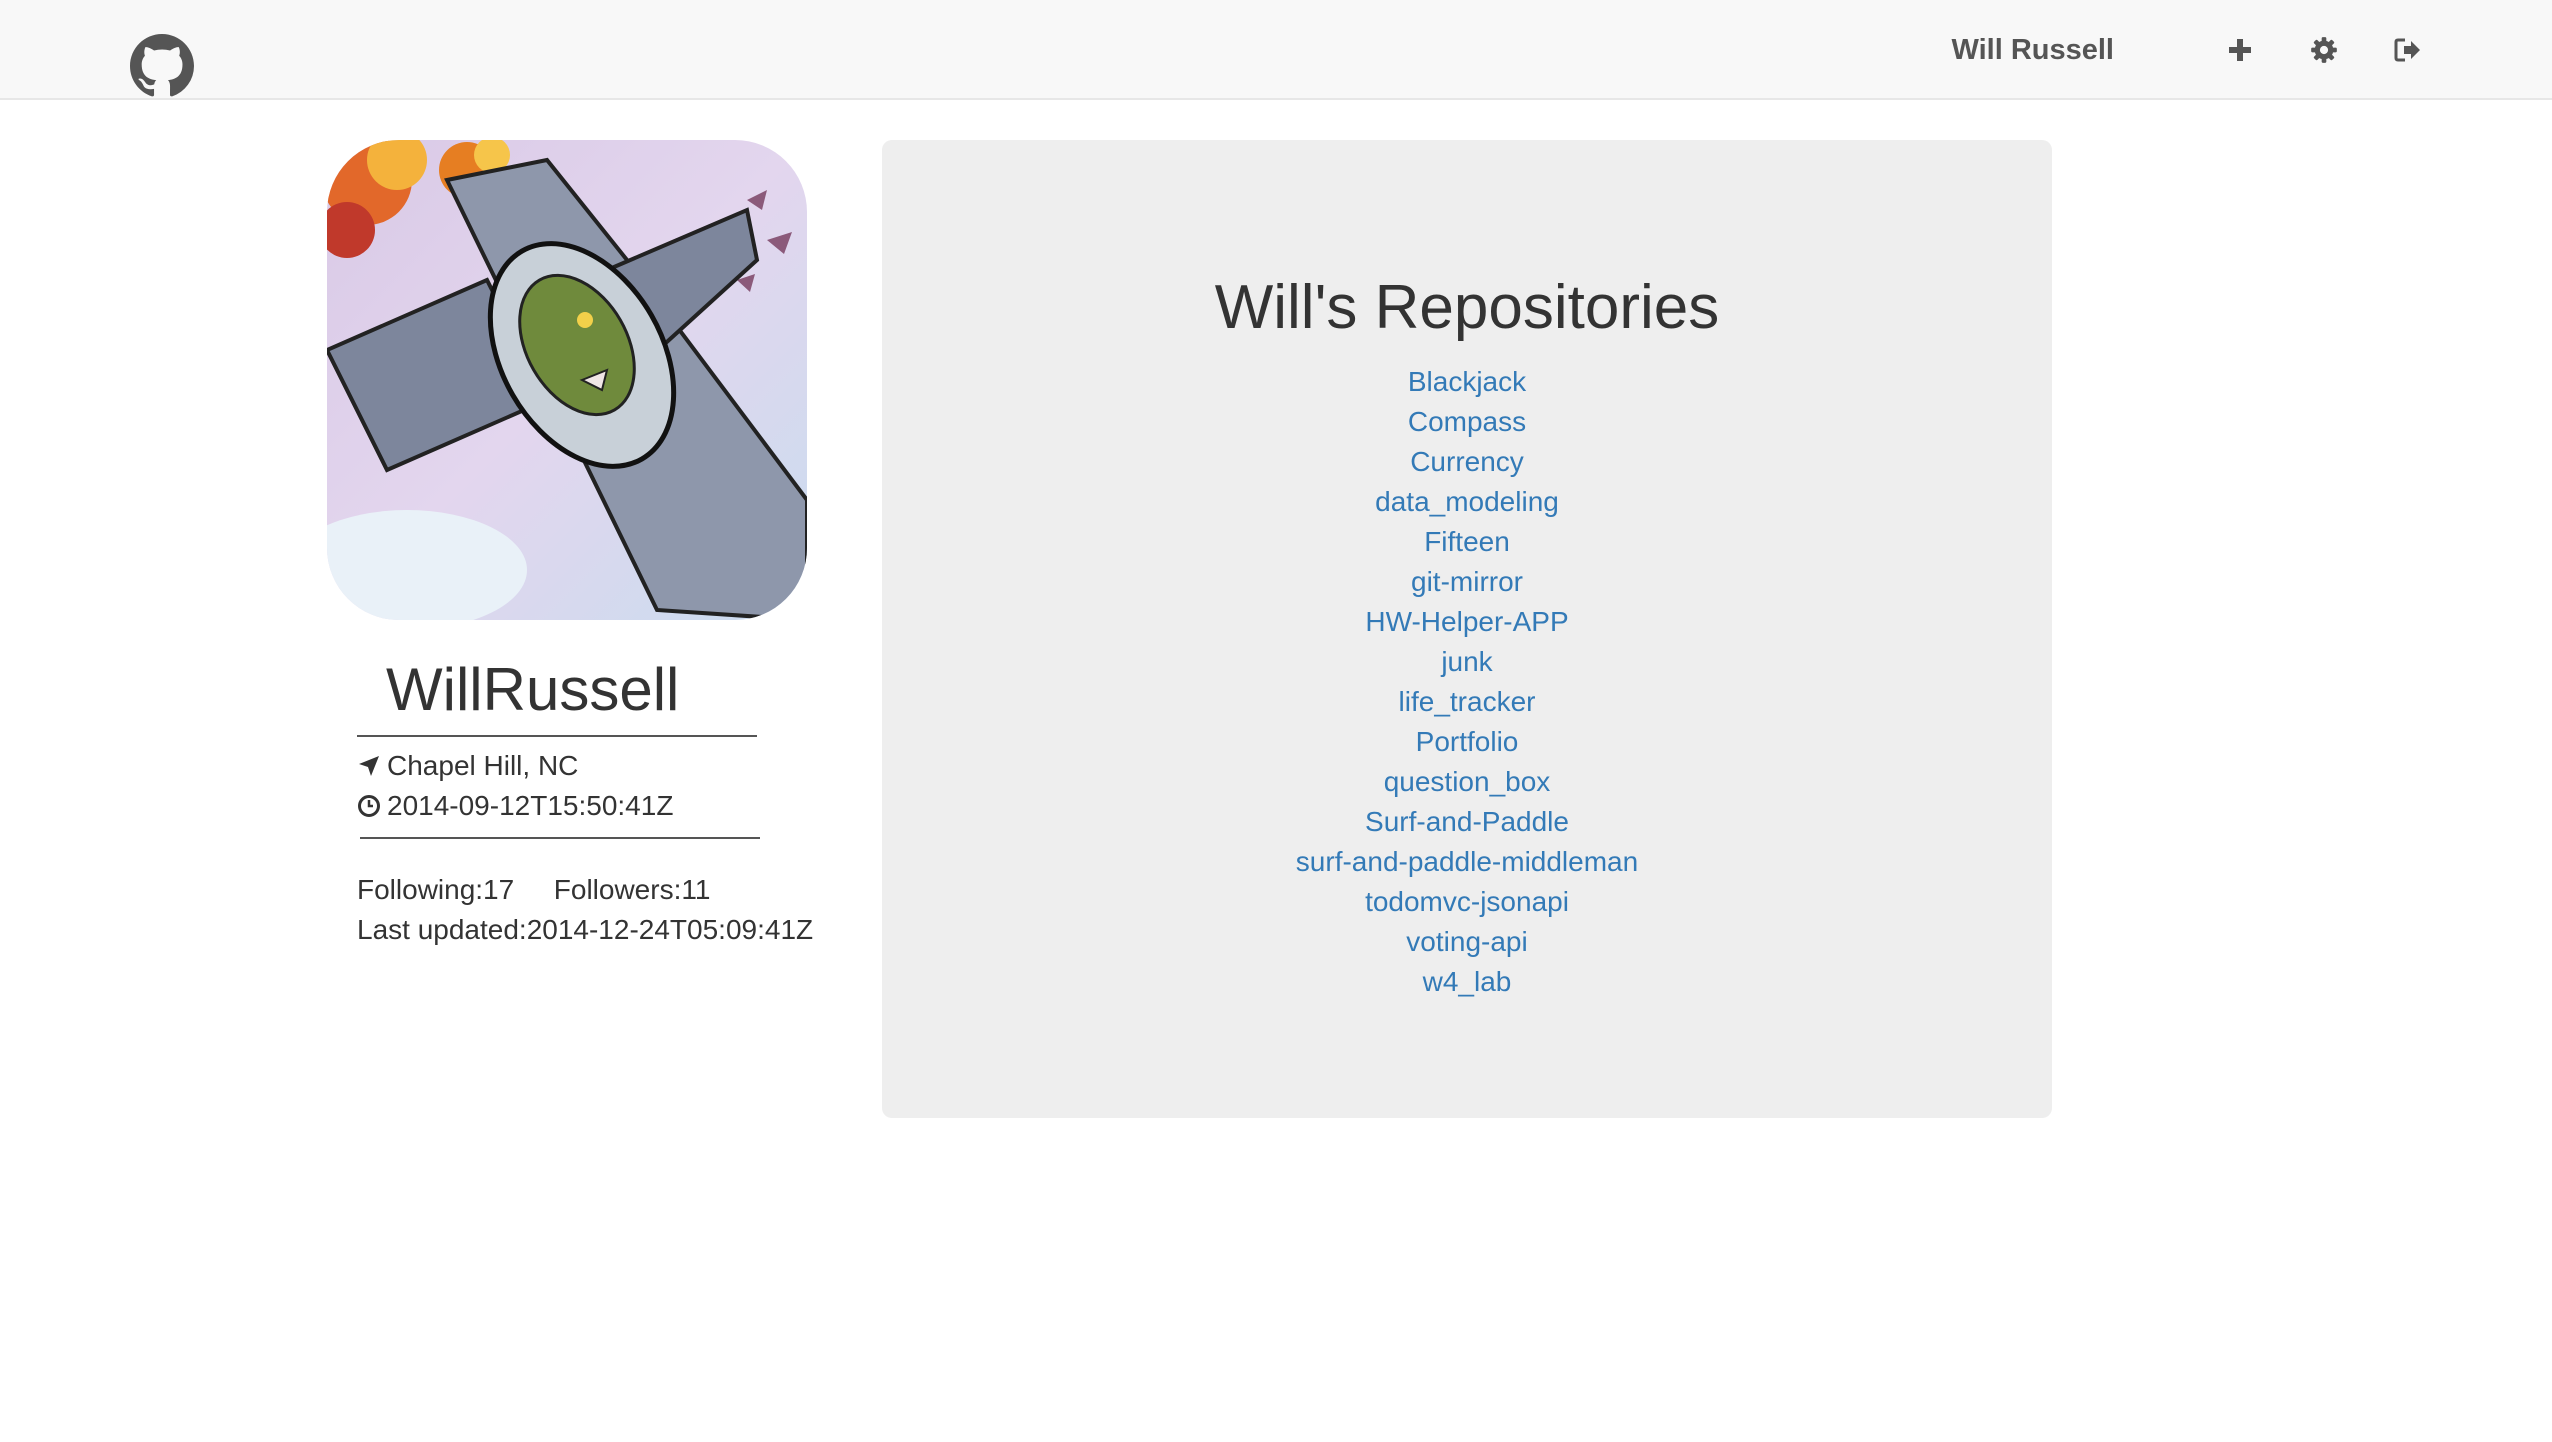 This screenshot has width=2552, height=1442. I want to click on gear-icon, so click(2324, 50).